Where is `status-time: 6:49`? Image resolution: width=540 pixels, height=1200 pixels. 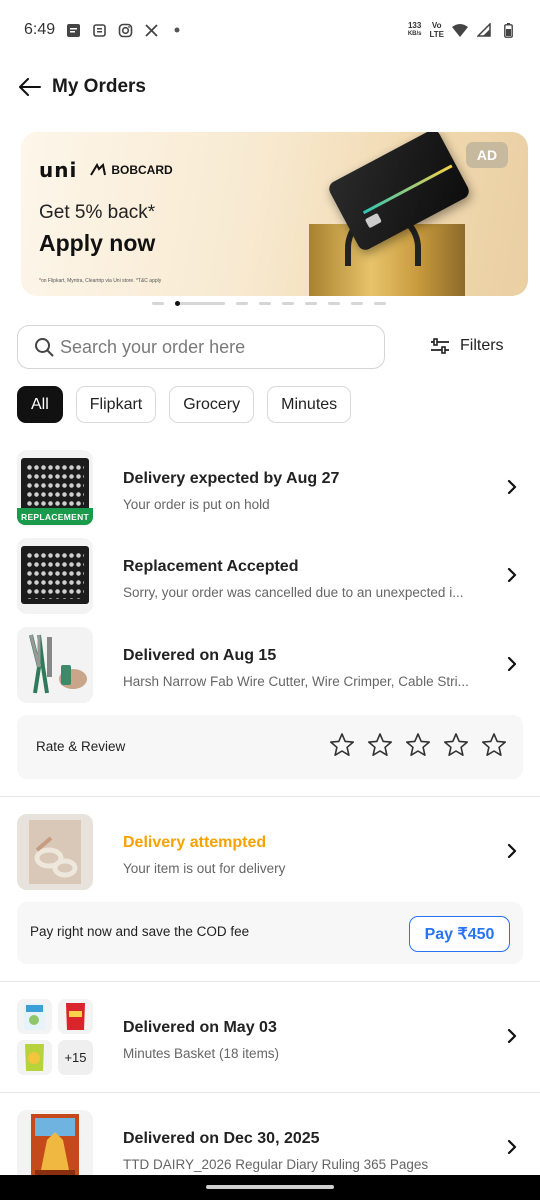
status-time: 6:49 is located at coordinates (40, 29).